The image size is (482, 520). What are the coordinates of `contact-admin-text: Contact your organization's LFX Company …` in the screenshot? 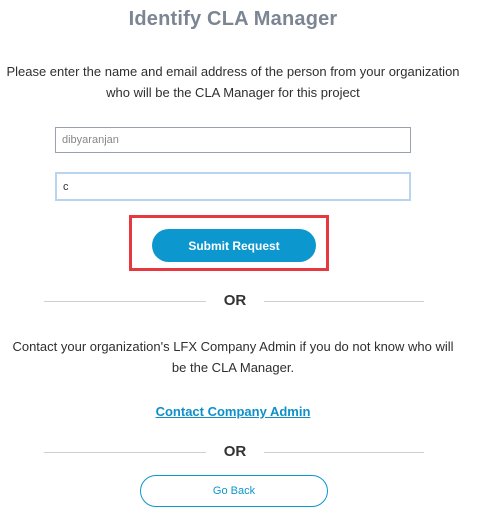 It's located at (233, 357).